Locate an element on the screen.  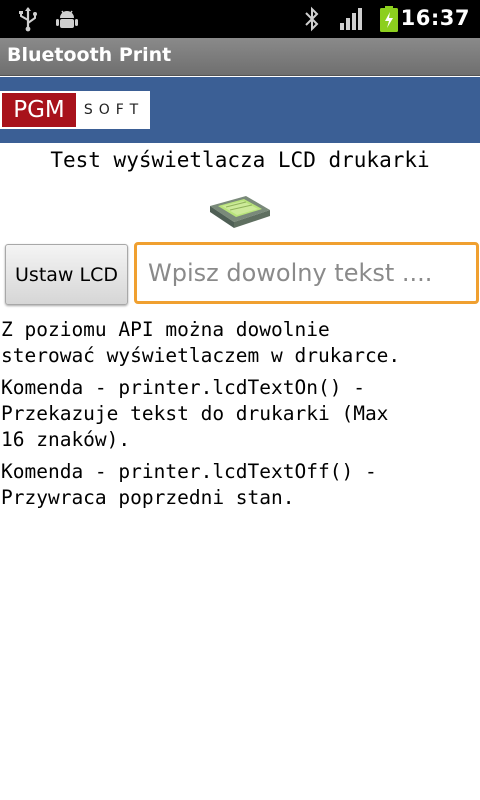
description-line: sterować wyświetlaczem w drukarce. is located at coordinates (201, 355).